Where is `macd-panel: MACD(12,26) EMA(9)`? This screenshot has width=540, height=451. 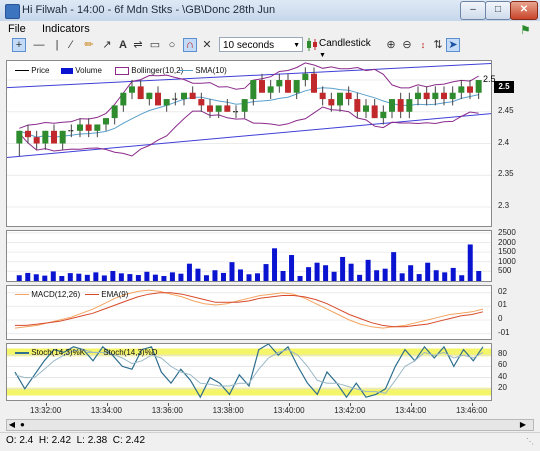
macd-panel: MACD(12,26) EMA(9) is located at coordinates (249, 312).